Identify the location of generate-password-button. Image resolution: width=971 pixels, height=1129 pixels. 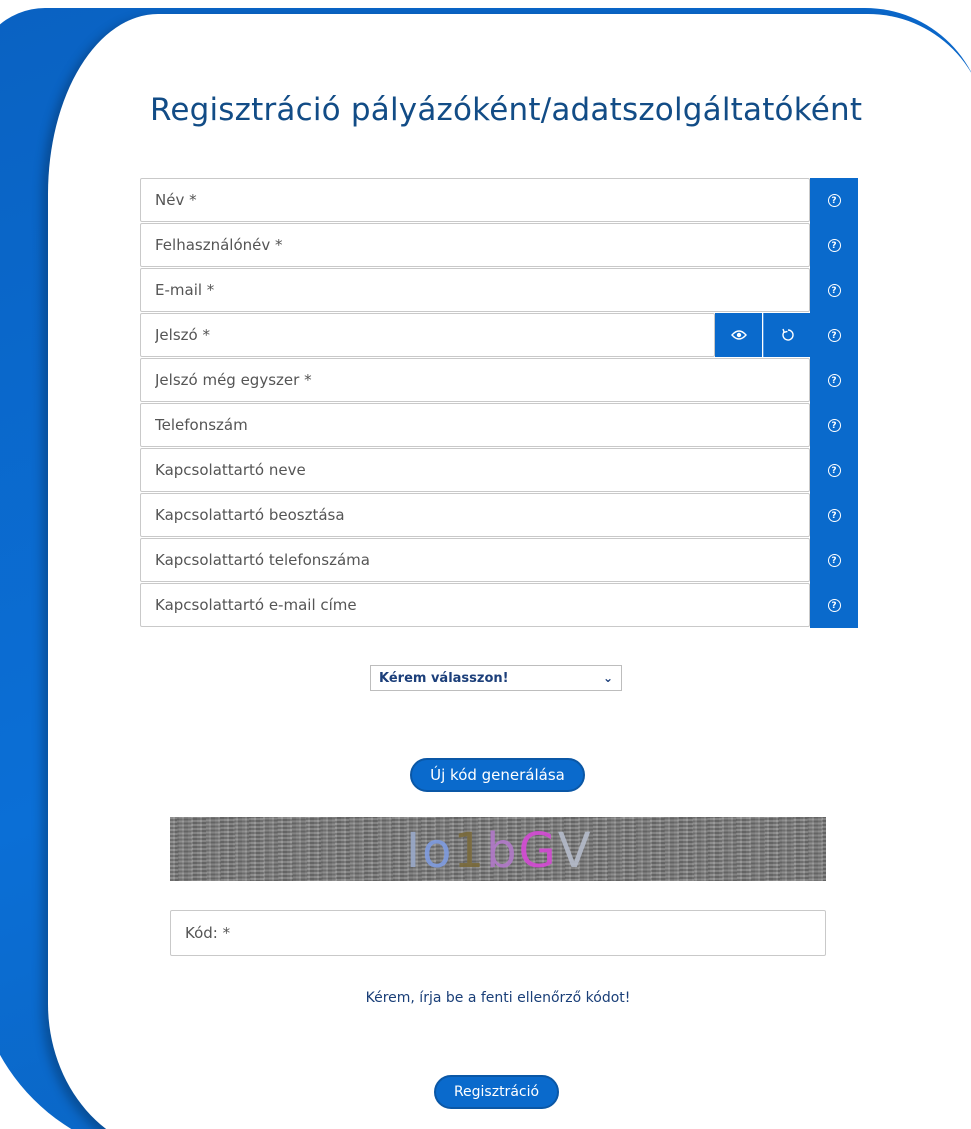
(787, 335).